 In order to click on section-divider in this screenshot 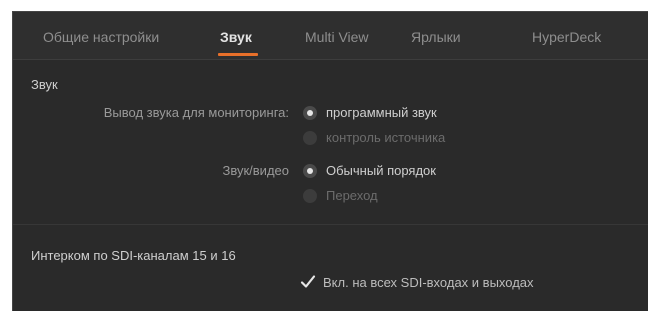, I will do `click(330, 224)`.